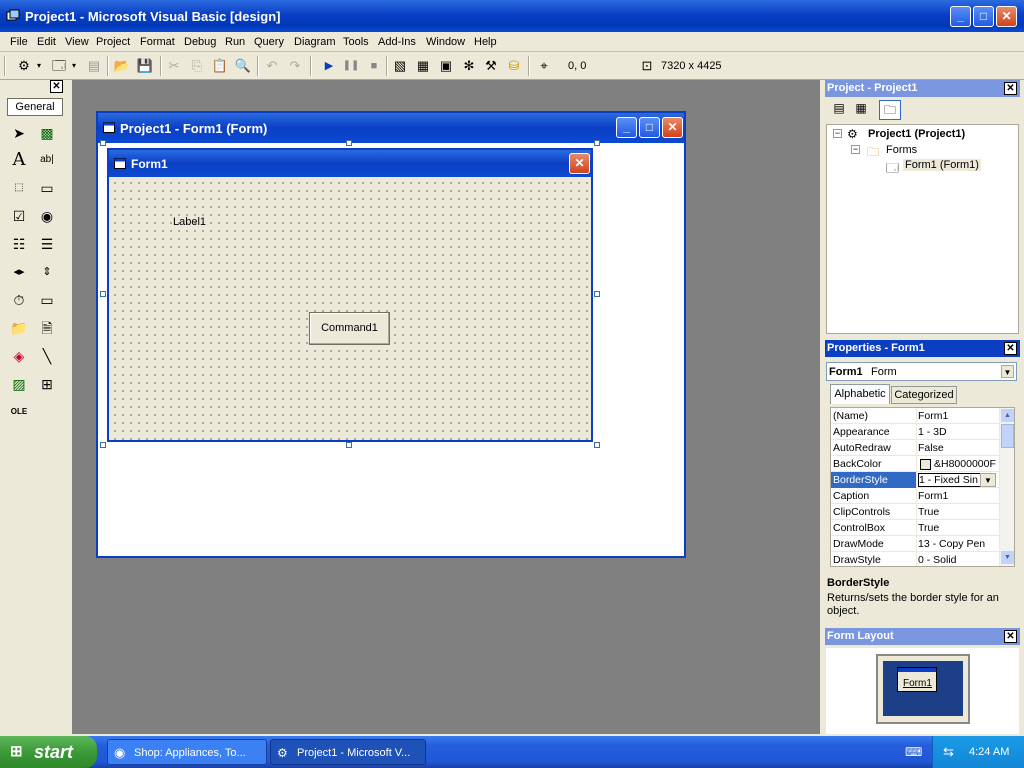  I want to click on hscrollbar-tool-icon: ◂▸, so click(19, 272).